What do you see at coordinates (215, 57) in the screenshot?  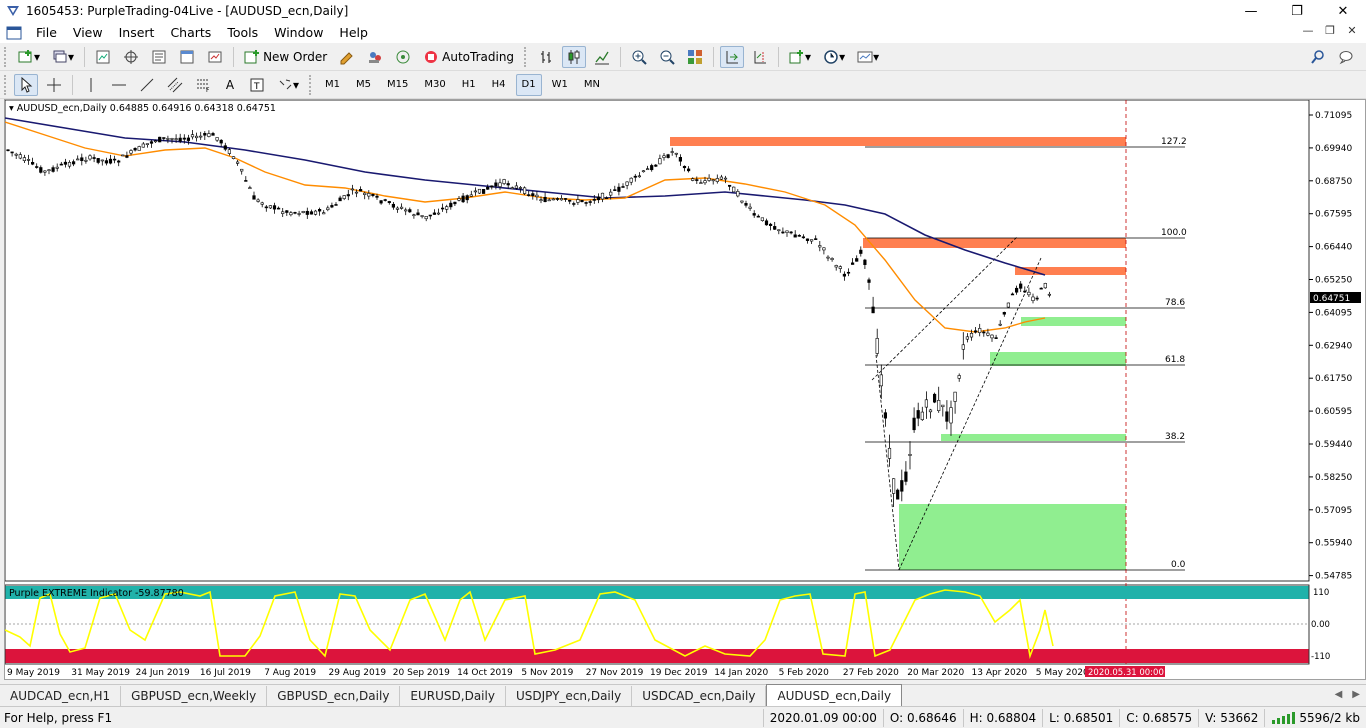 I see `strategy-tester-button` at bounding box center [215, 57].